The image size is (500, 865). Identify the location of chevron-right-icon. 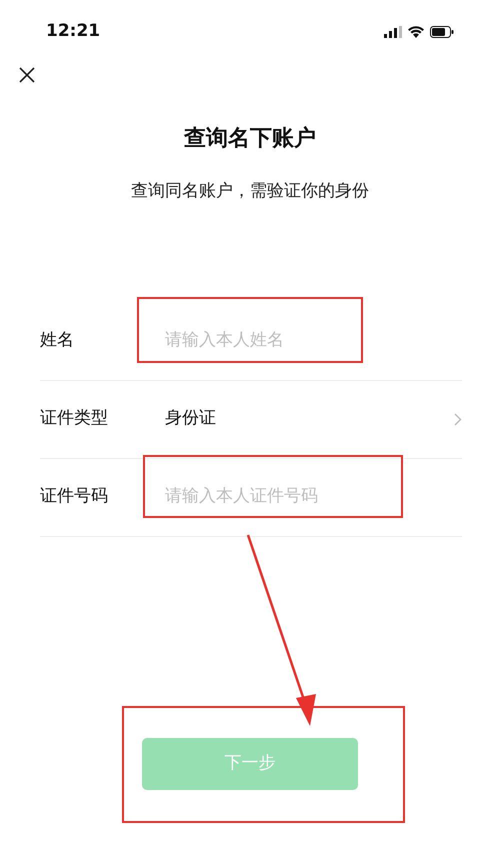
(458, 419).